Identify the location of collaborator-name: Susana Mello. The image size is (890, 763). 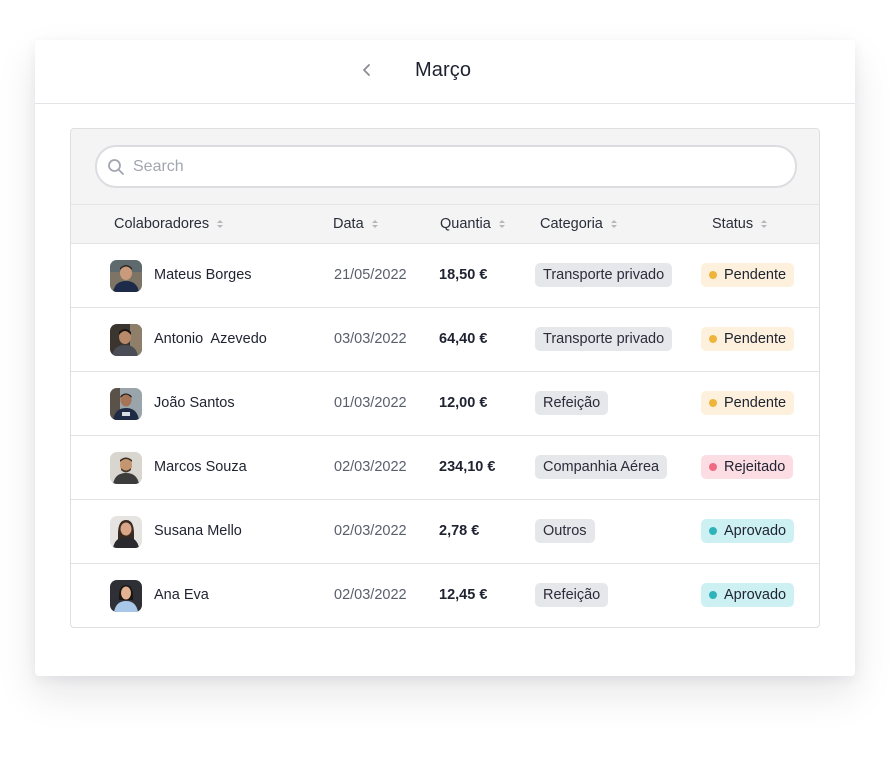
(198, 531).